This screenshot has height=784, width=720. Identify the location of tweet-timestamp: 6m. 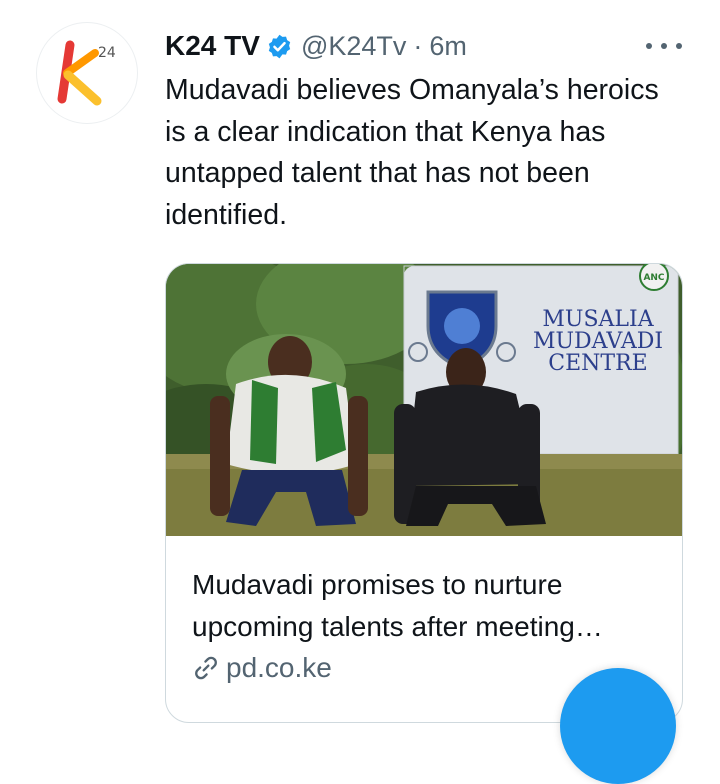
(448, 46).